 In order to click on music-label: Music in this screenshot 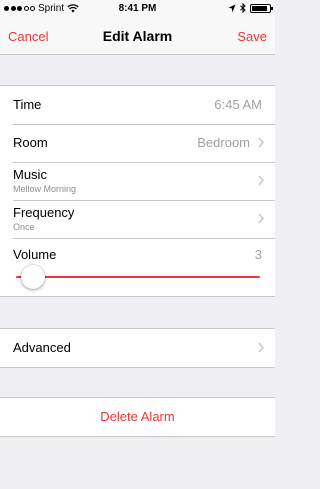, I will do `click(30, 174)`.